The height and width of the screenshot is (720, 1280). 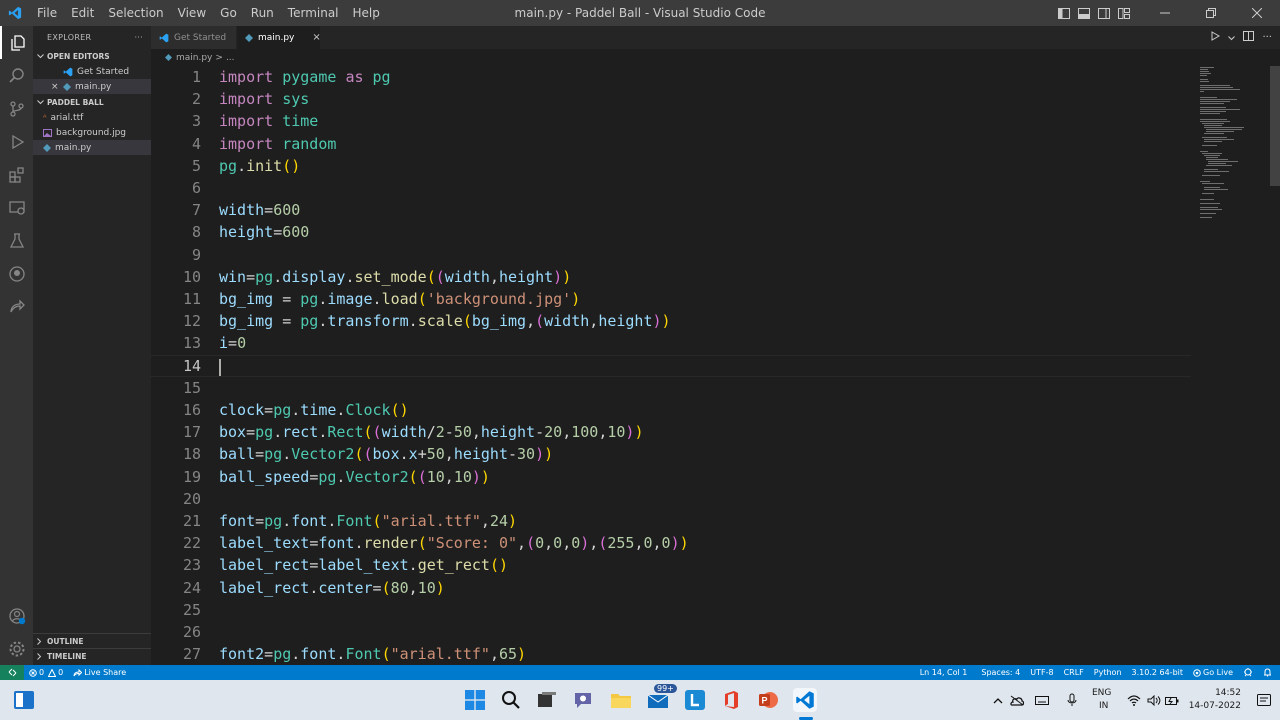 What do you see at coordinates (1101, 700) in the screenshot?
I see `input-language: ENG IN` at bounding box center [1101, 700].